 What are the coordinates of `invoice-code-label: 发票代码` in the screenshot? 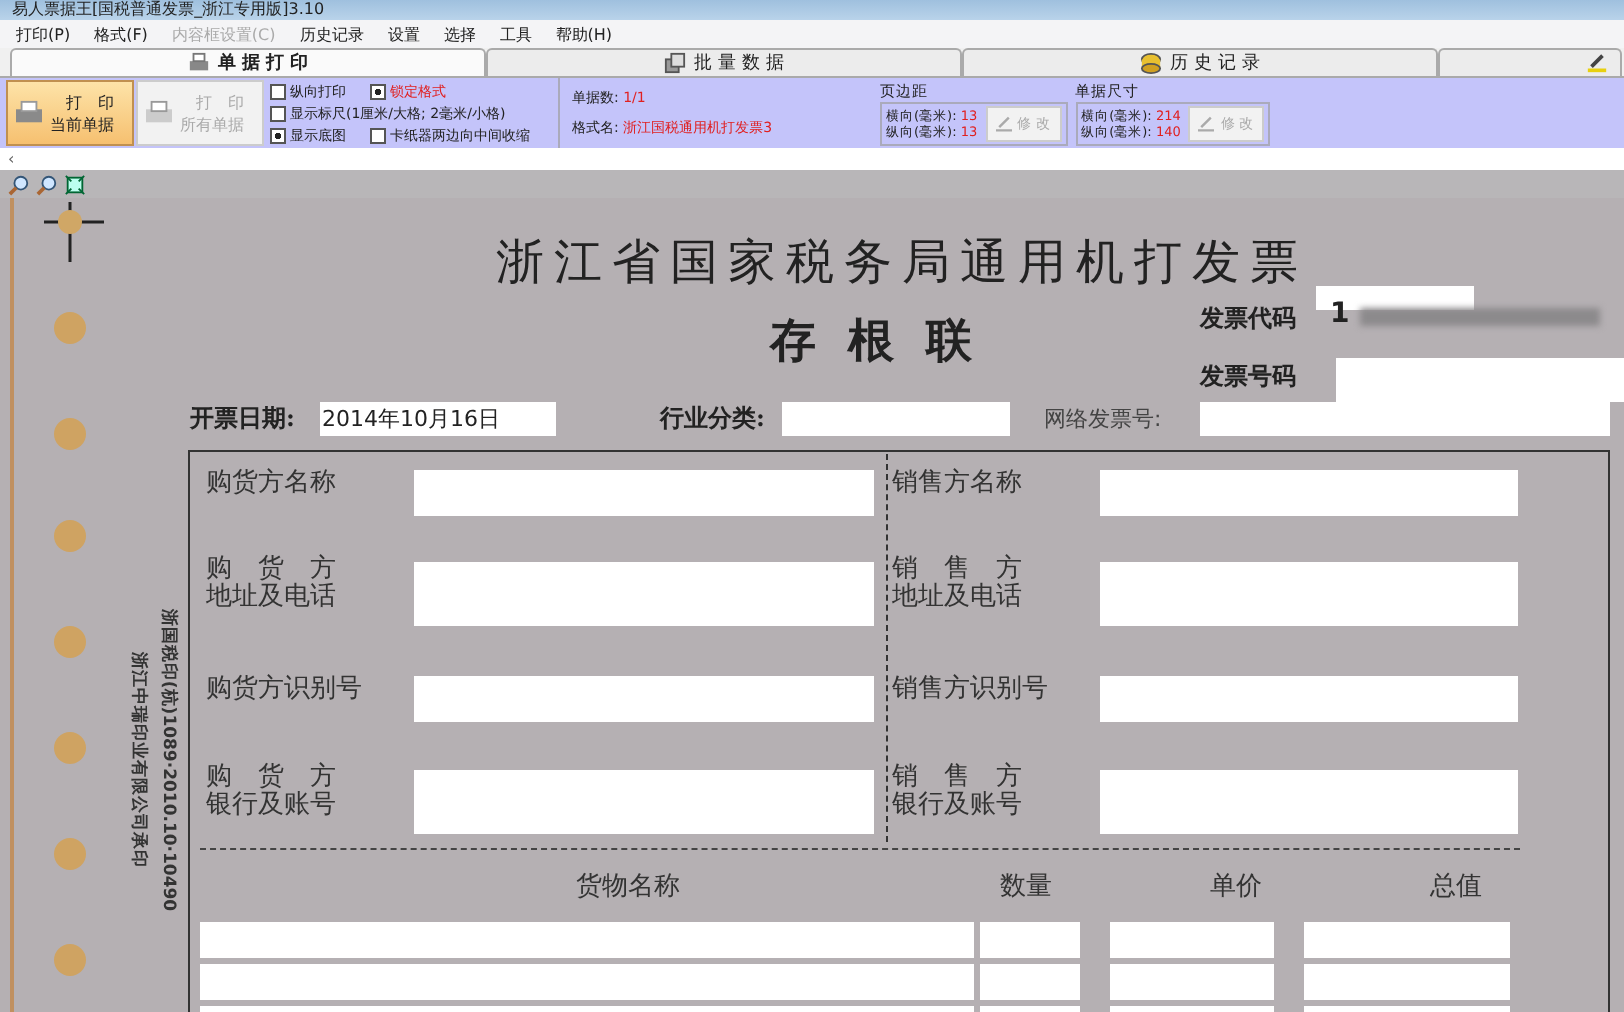 It's located at (1248, 319).